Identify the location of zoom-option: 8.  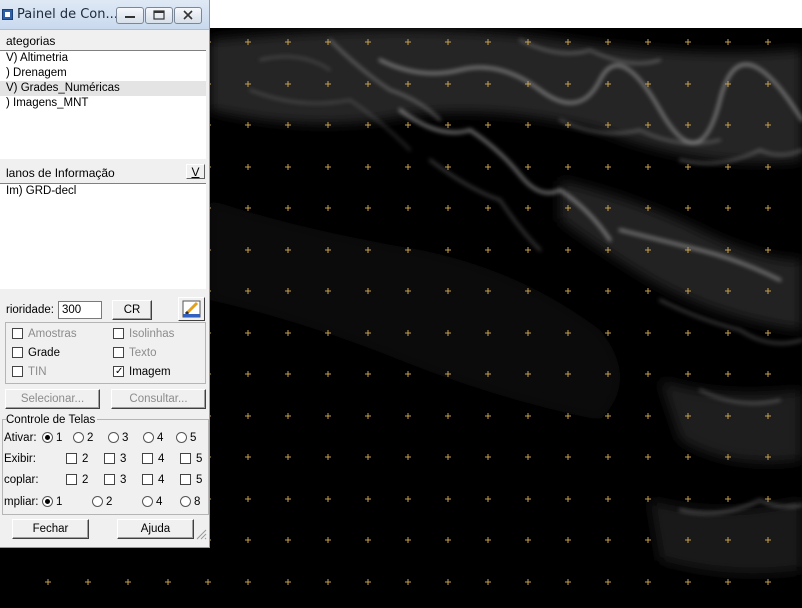
(190, 502).